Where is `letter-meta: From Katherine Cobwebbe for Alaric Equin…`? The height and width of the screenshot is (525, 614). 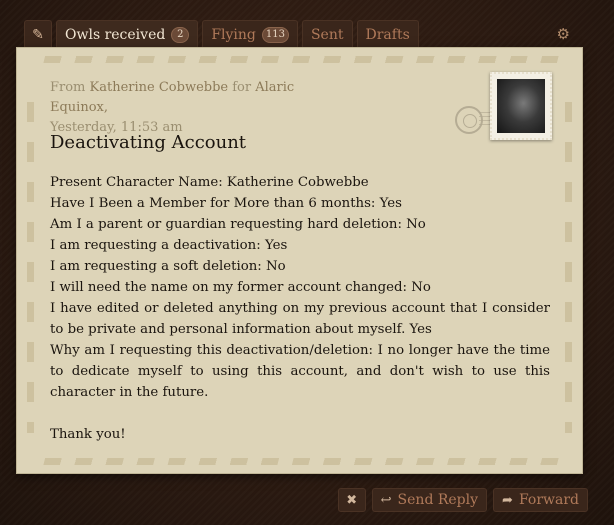 letter-meta: From Katherine Cobwebbe for Alaric Equin… is located at coordinates (200, 108).